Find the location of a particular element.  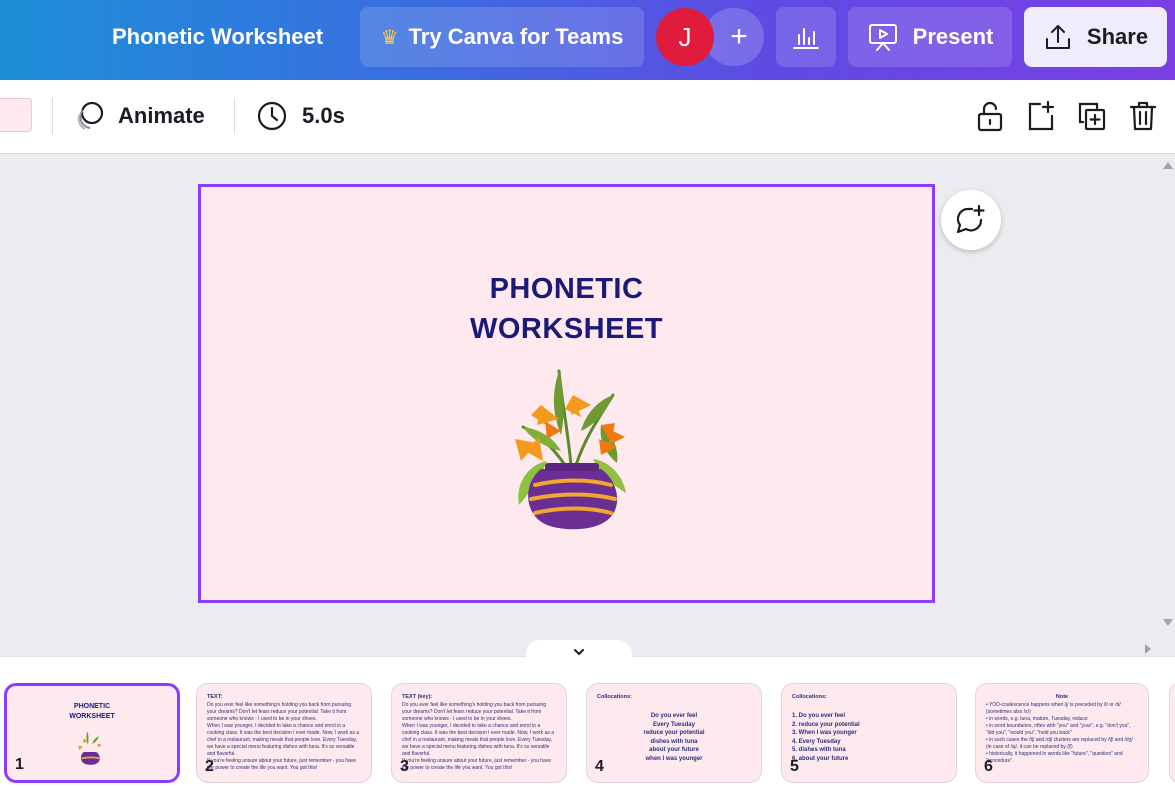

thumb-item: dishes with tuna is located at coordinates (674, 741).